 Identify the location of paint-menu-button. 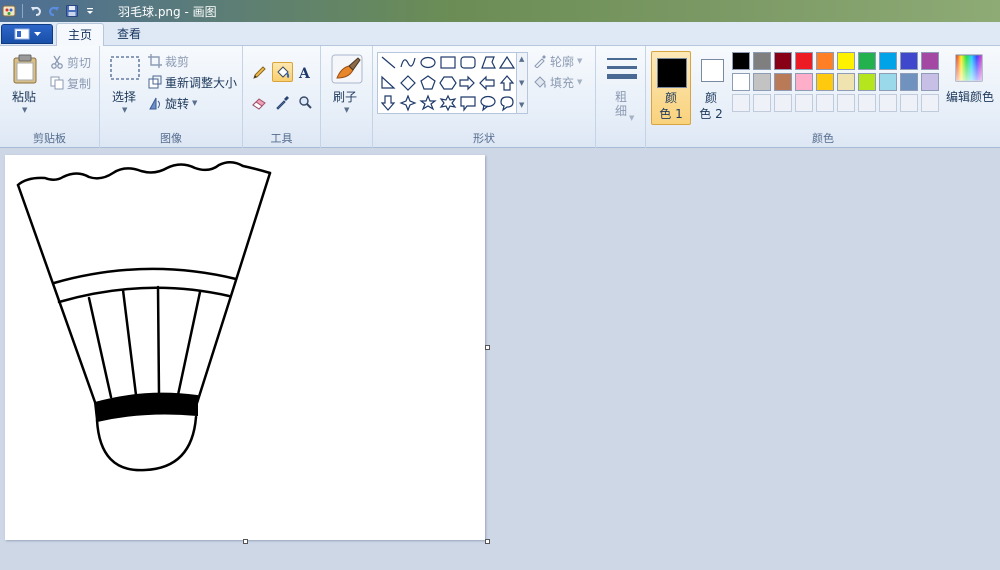
(27, 34).